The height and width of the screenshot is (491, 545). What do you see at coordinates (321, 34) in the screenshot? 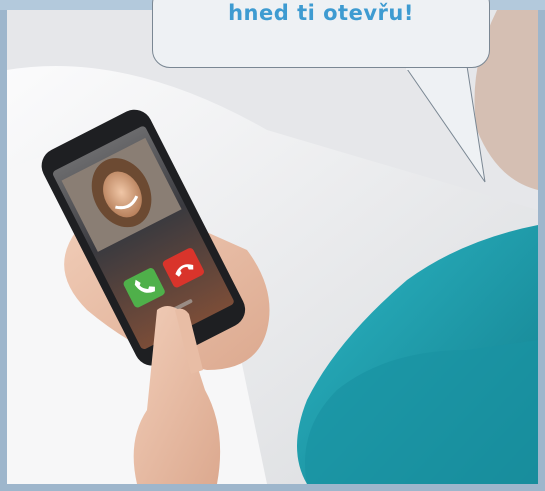
I see `speech-bubble: hned ti otevřu!` at bounding box center [321, 34].